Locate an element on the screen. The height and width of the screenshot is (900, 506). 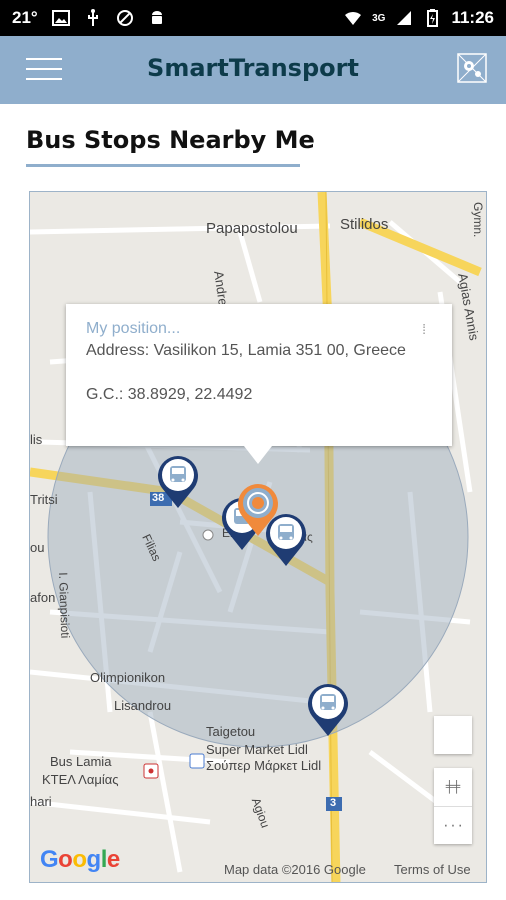
street-label-lisandrou: Lisandrou is located at coordinates (143, 705).